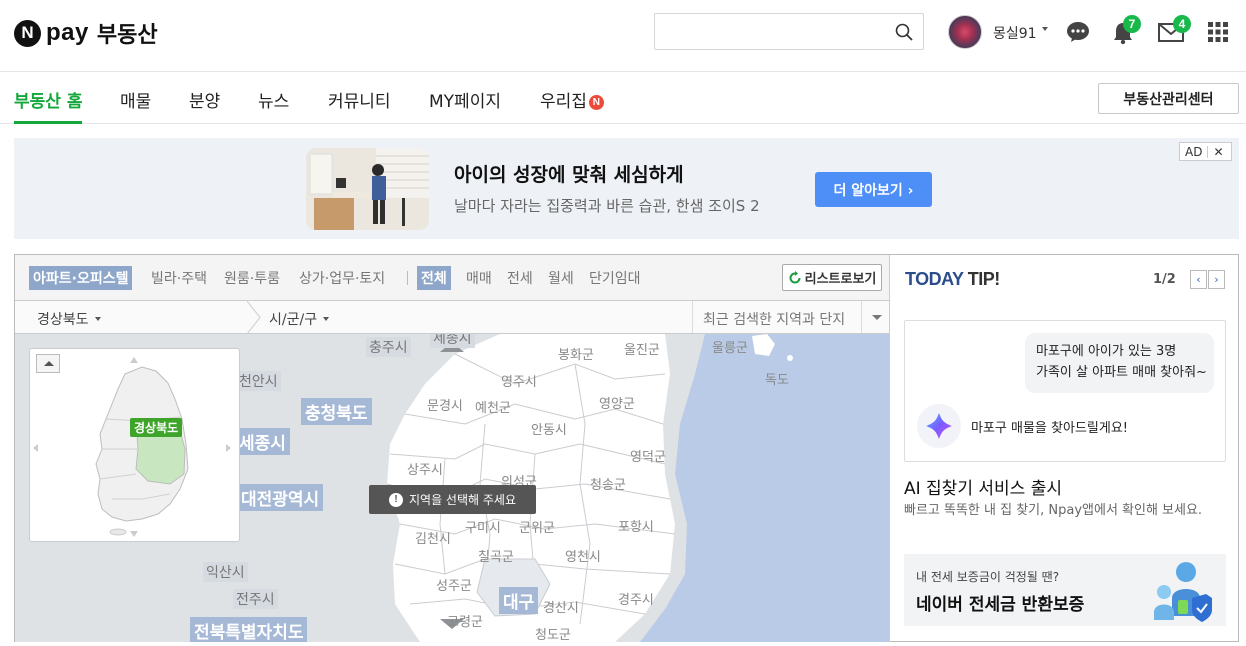  Describe the element at coordinates (465, 620) in the screenshot. I see `map-label-goryeong: 고령군` at that location.